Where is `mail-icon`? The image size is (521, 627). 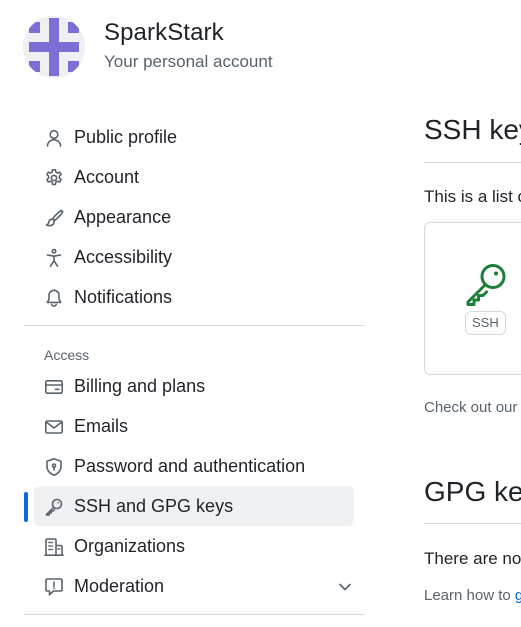
mail-icon is located at coordinates (54, 427).